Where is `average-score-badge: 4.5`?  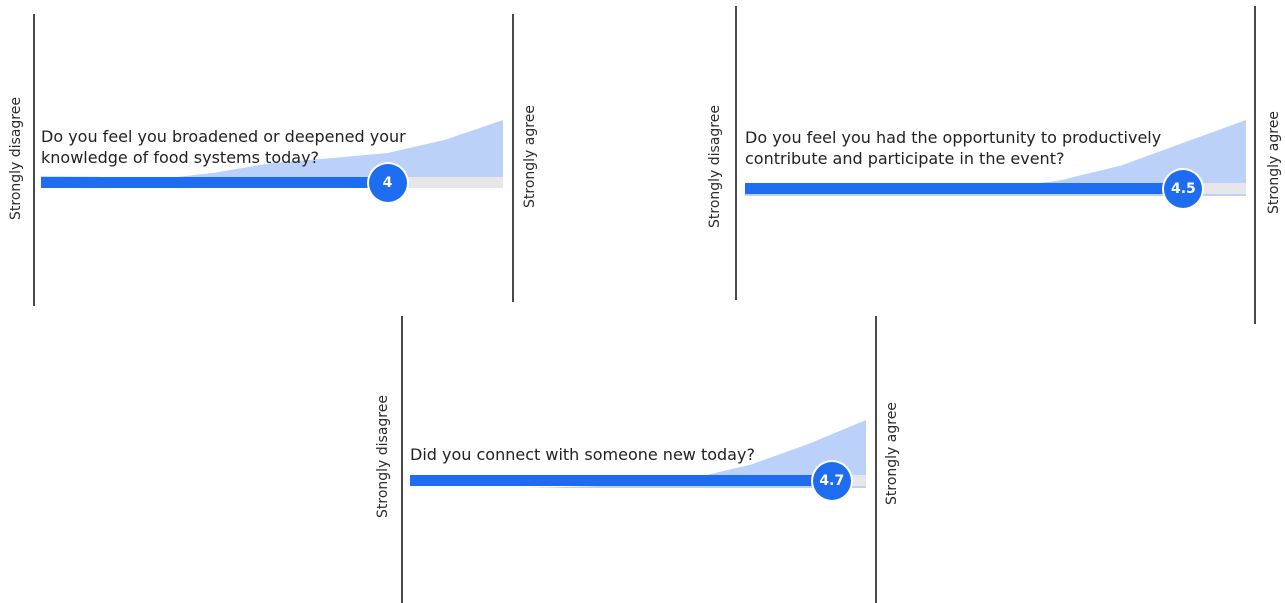 average-score-badge: 4.5 is located at coordinates (1183, 189).